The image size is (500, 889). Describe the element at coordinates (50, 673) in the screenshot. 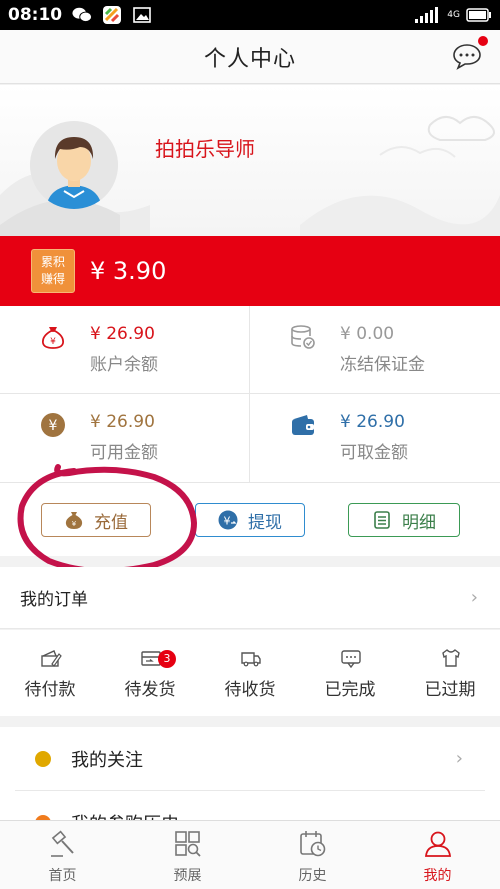

I see `order-pending-payment: 待付款` at that location.